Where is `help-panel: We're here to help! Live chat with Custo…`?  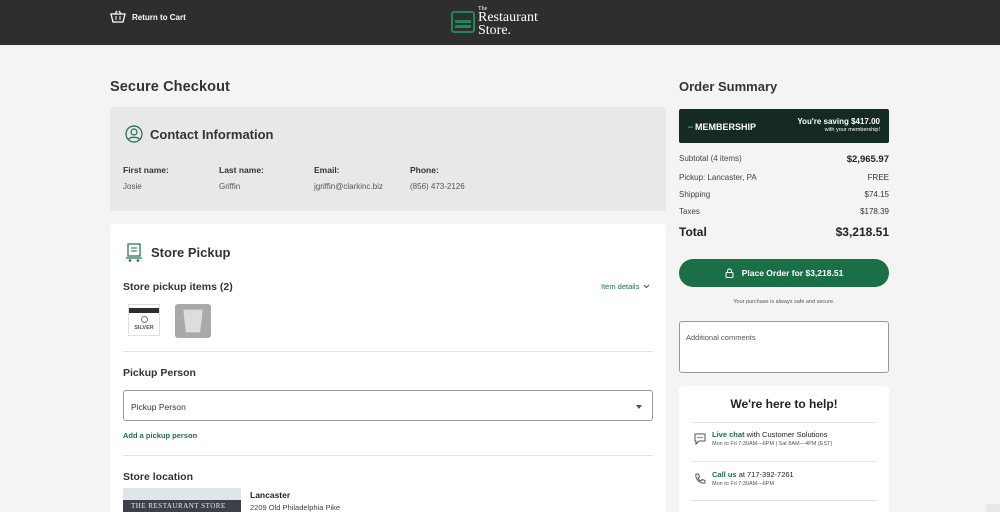 help-panel: We're here to help! Live chat with Custo… is located at coordinates (784, 449).